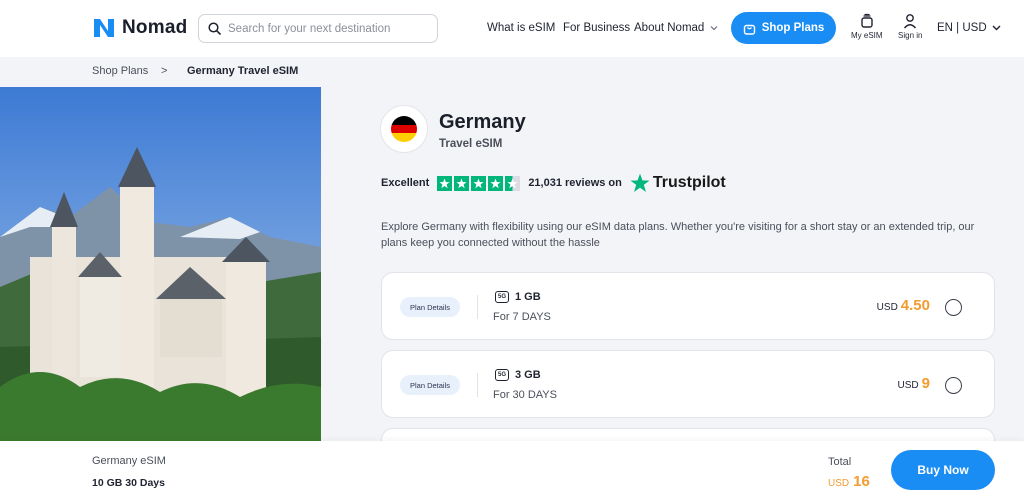  I want to click on shop-plans-button: Shop Plans, so click(783, 28).